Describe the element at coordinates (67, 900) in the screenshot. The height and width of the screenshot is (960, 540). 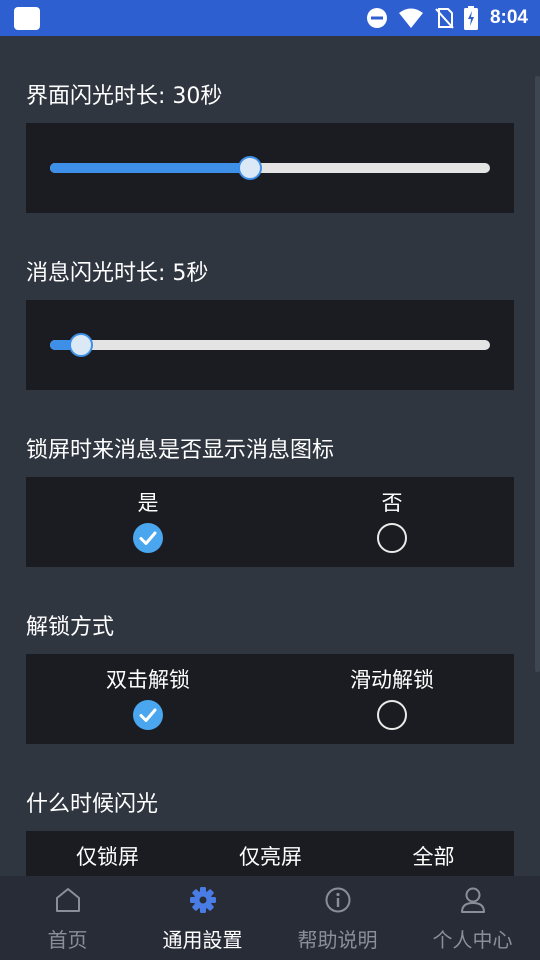
I see `home-icon` at that location.